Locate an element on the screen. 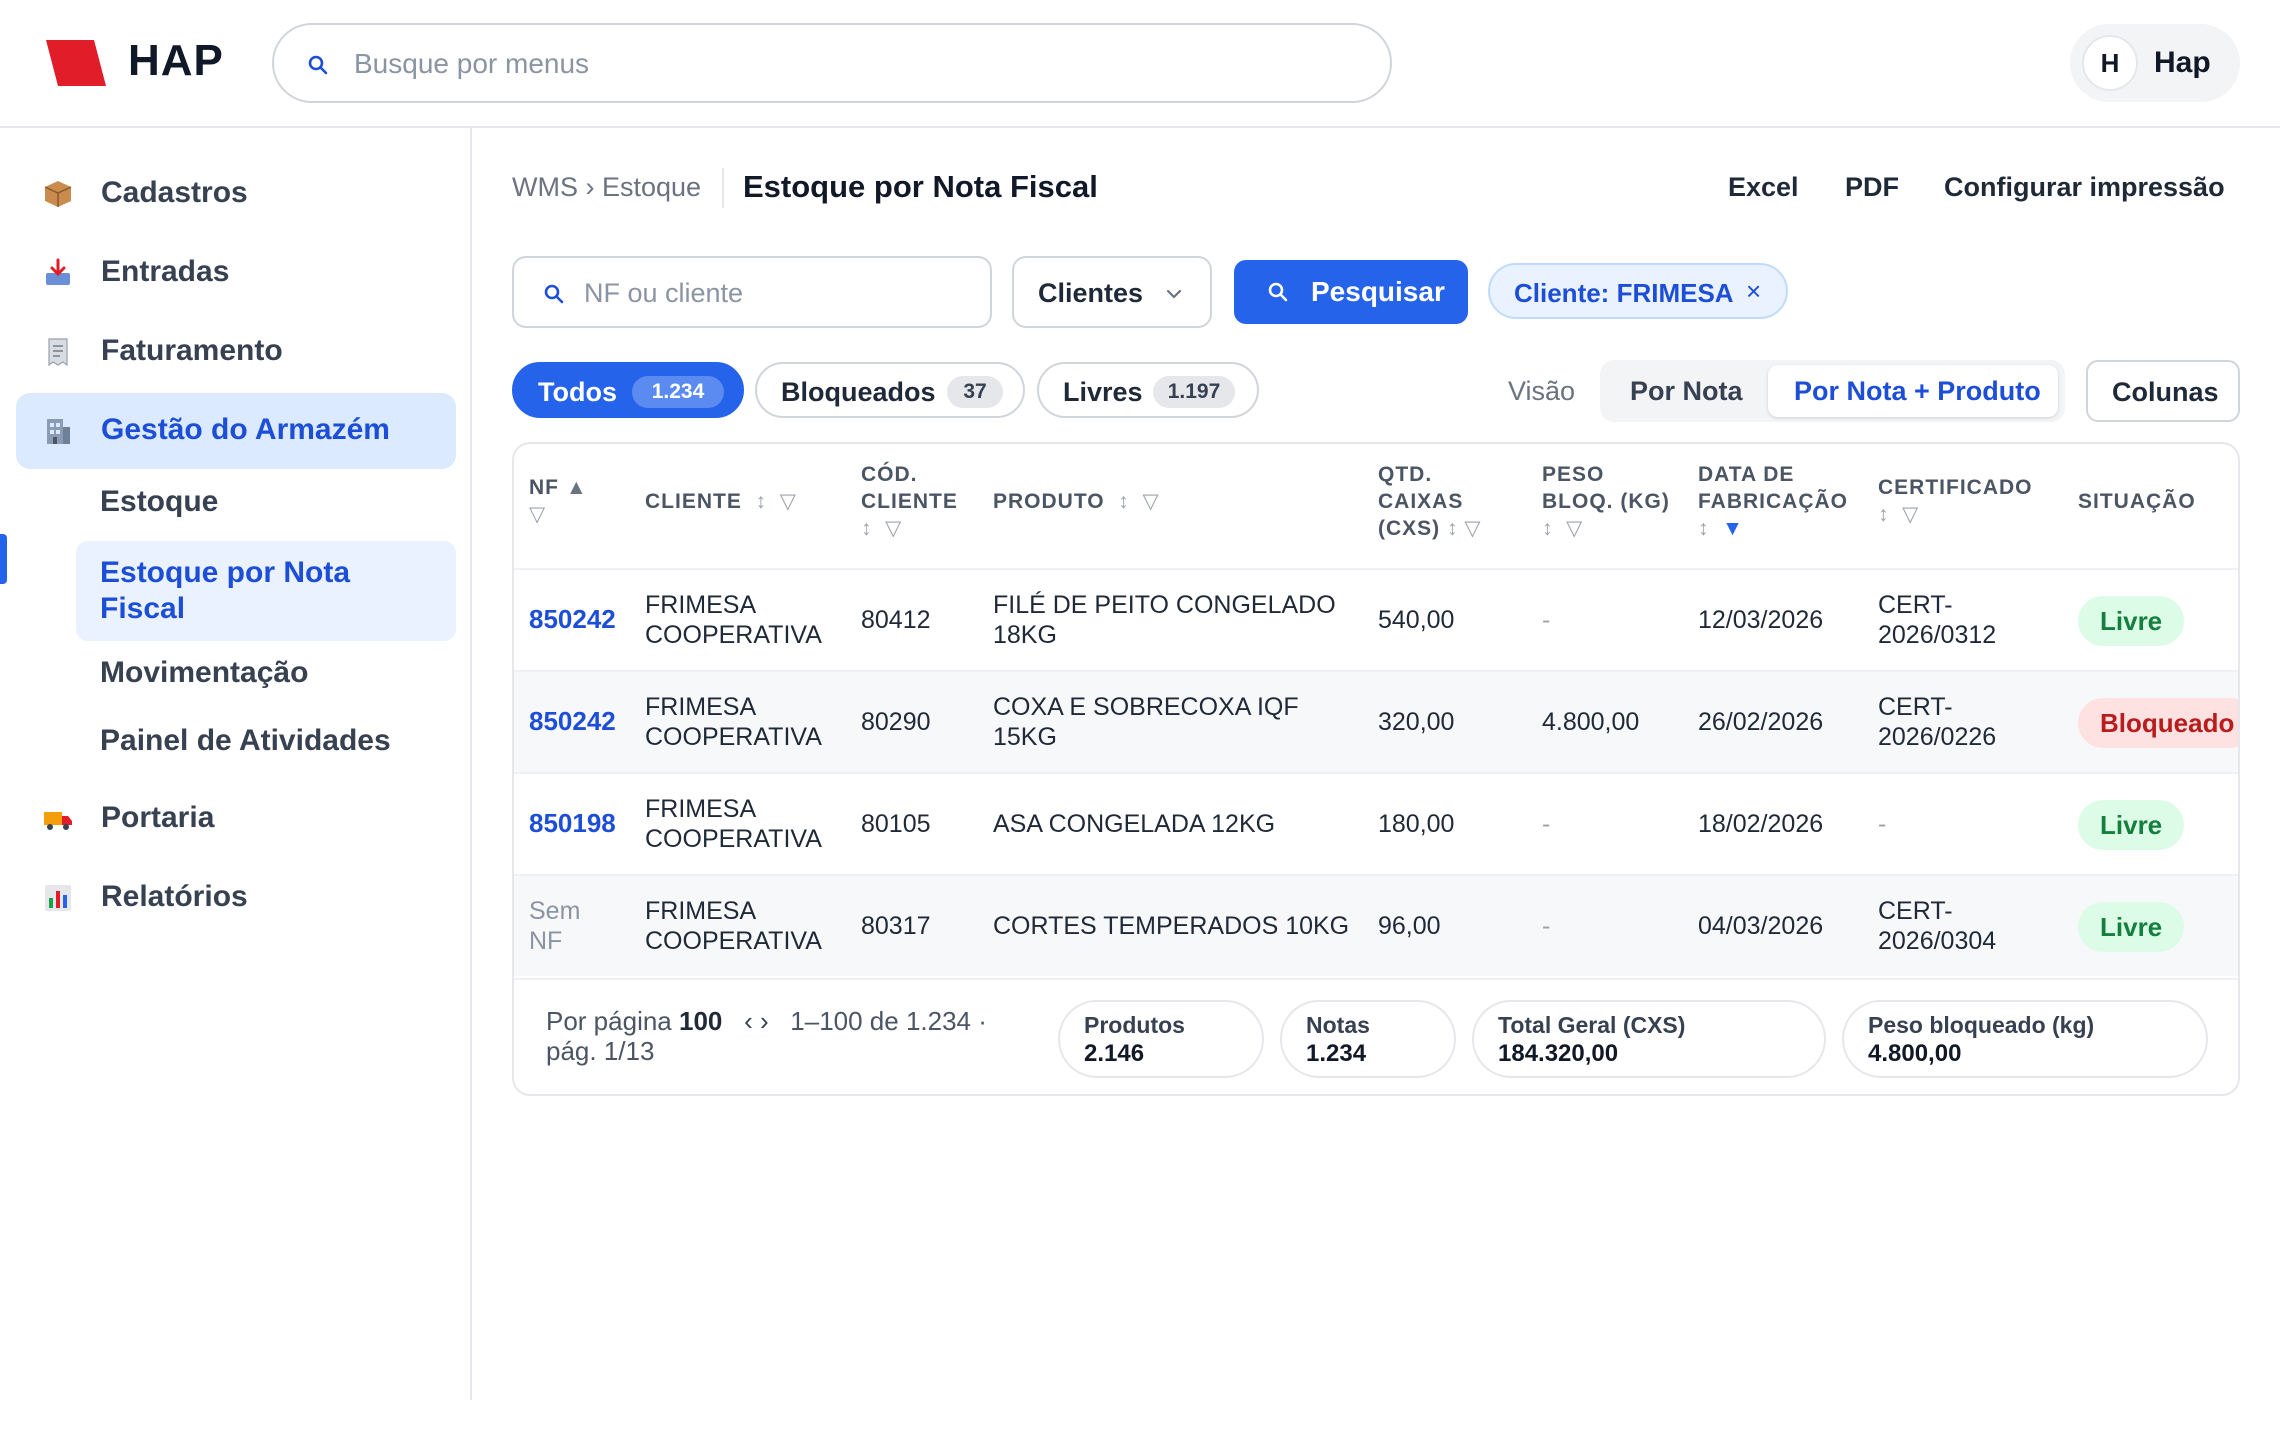 This screenshot has height=1440, width=2280. per-page-select: 100 is located at coordinates (700, 1021).